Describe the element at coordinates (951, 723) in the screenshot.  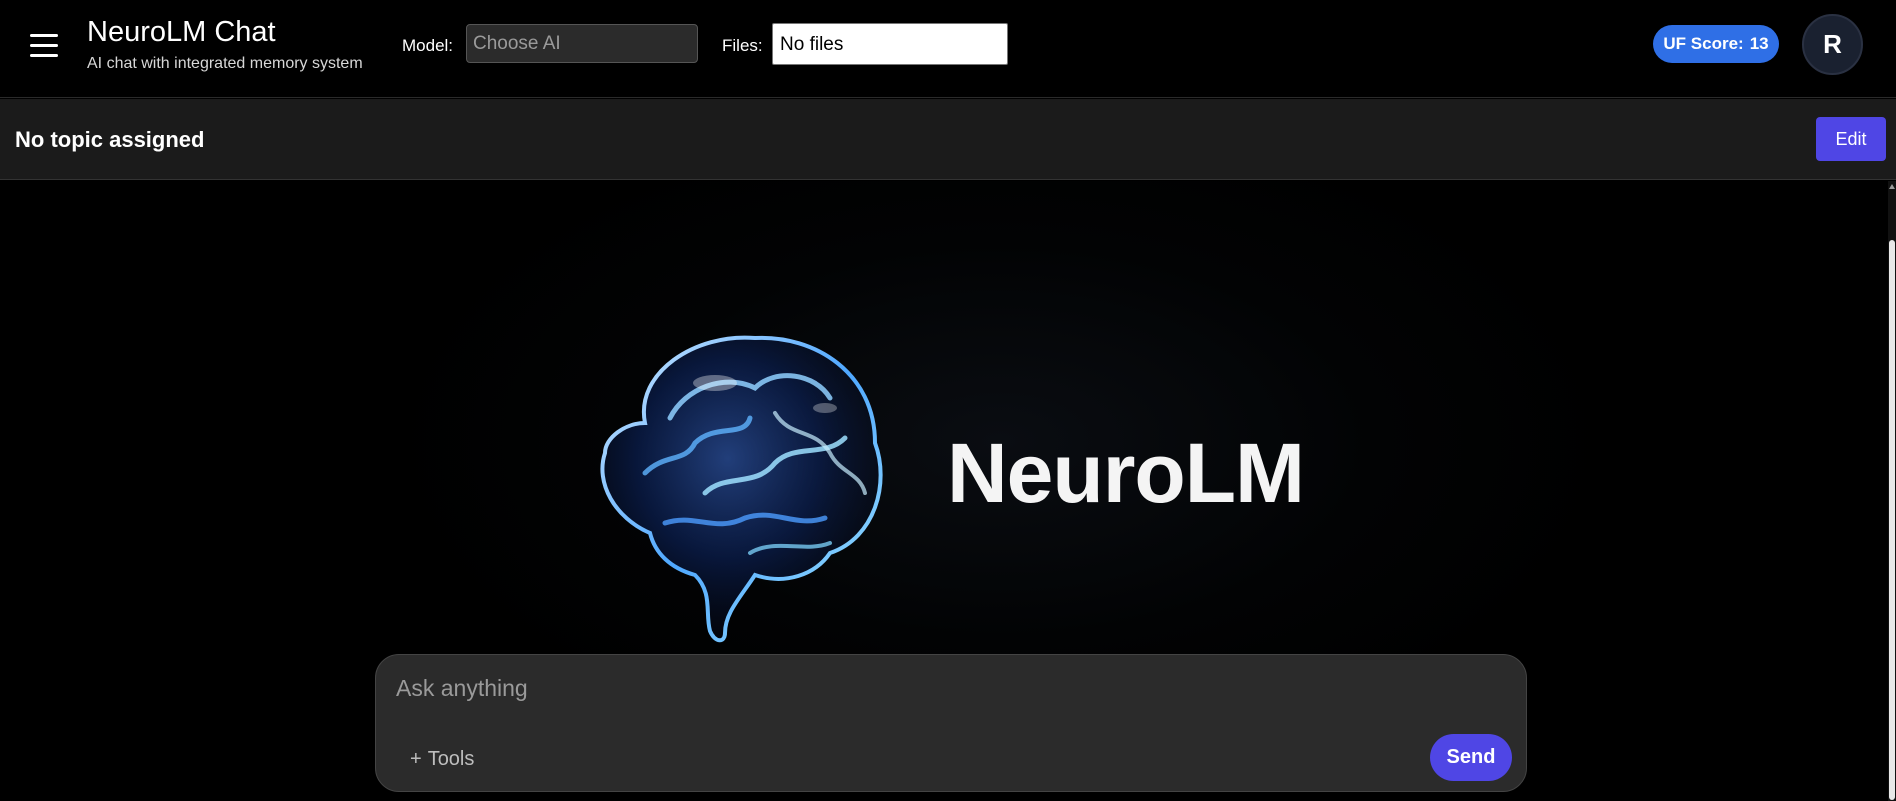
I see `message-composer: + Tools Send` at that location.